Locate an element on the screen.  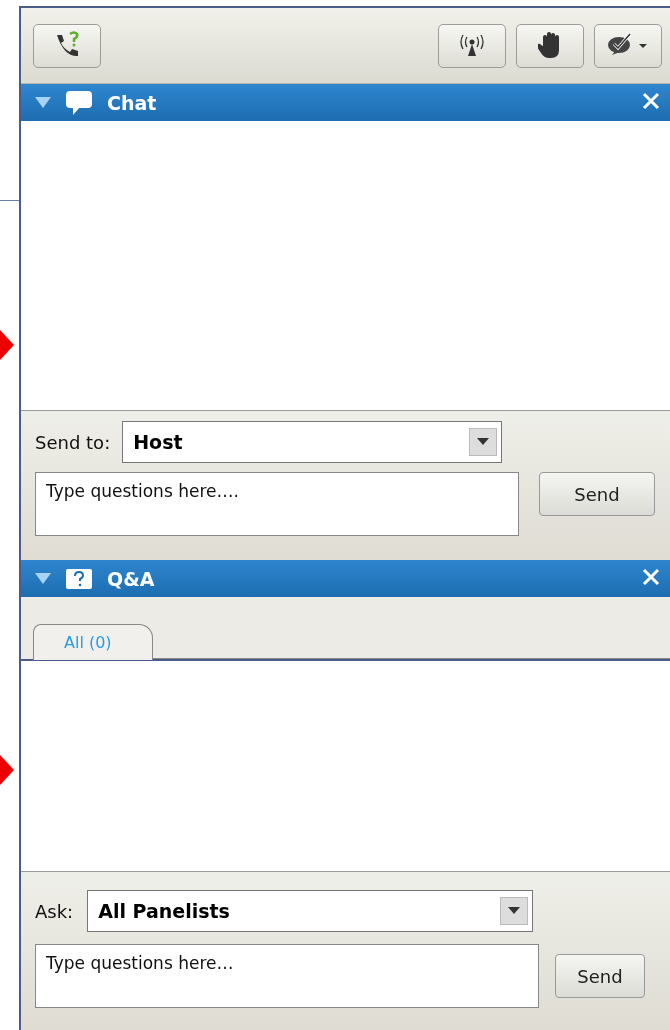
hand-icon is located at coordinates (550, 45).